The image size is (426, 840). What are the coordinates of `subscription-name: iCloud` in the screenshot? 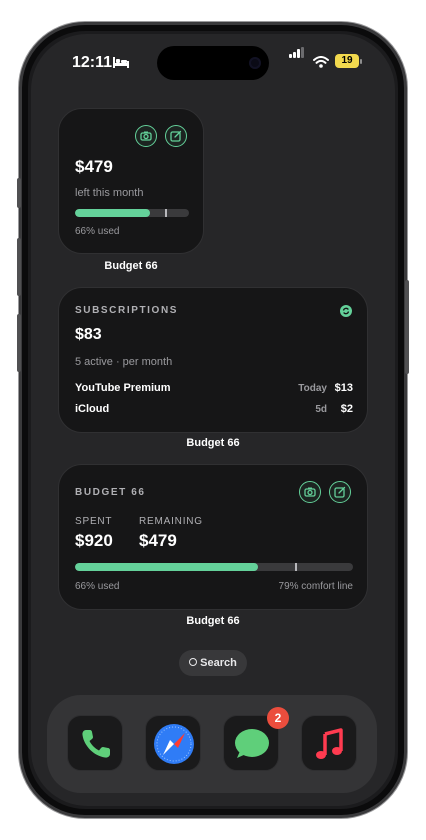 It's located at (92, 409).